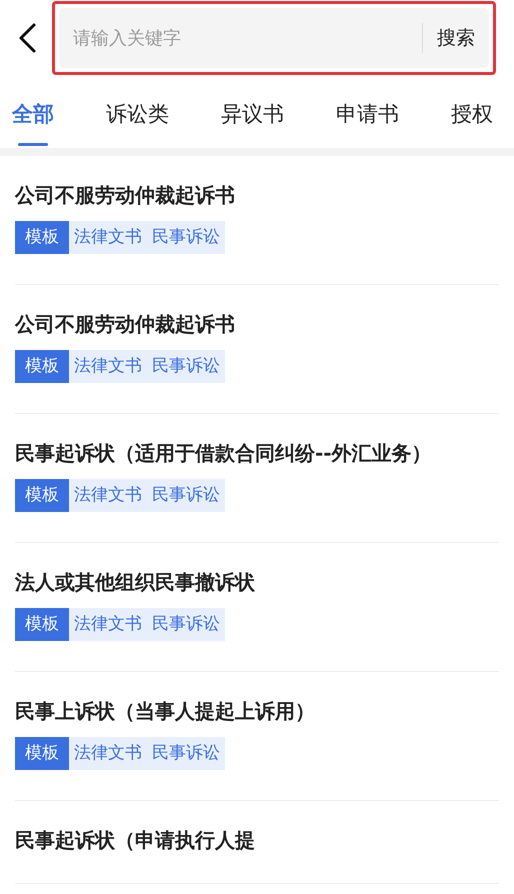  What do you see at coordinates (274, 38) in the screenshot?
I see `search-field: 请输入关键字 搜索` at bounding box center [274, 38].